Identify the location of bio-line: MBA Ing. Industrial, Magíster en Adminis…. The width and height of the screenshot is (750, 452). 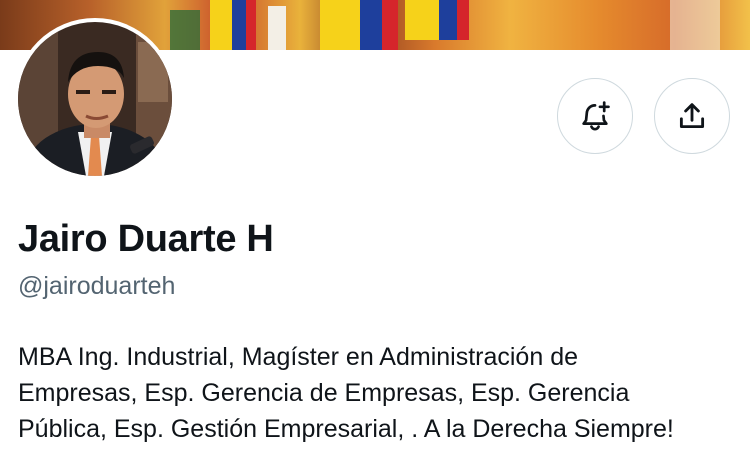
(298, 357).